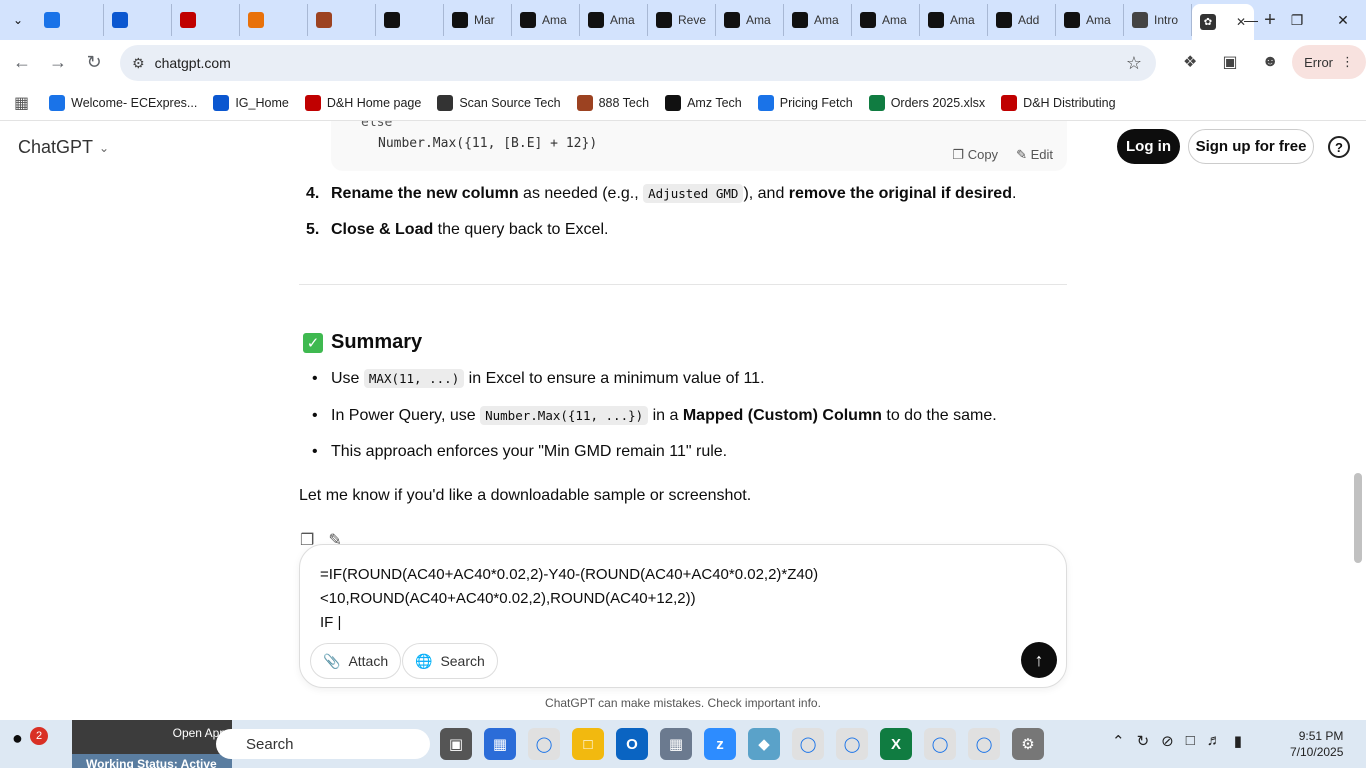 The width and height of the screenshot is (1366, 768). I want to click on task-view-icon: ▣, so click(456, 744).